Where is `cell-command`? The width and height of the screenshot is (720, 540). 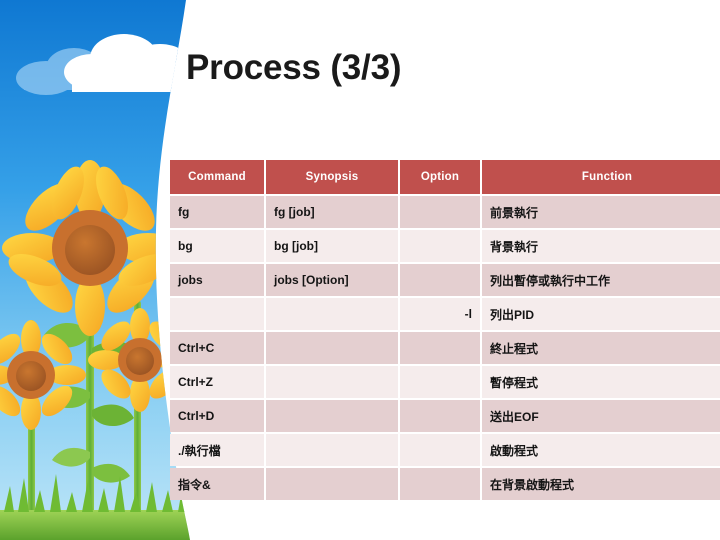
cell-command is located at coordinates (217, 314).